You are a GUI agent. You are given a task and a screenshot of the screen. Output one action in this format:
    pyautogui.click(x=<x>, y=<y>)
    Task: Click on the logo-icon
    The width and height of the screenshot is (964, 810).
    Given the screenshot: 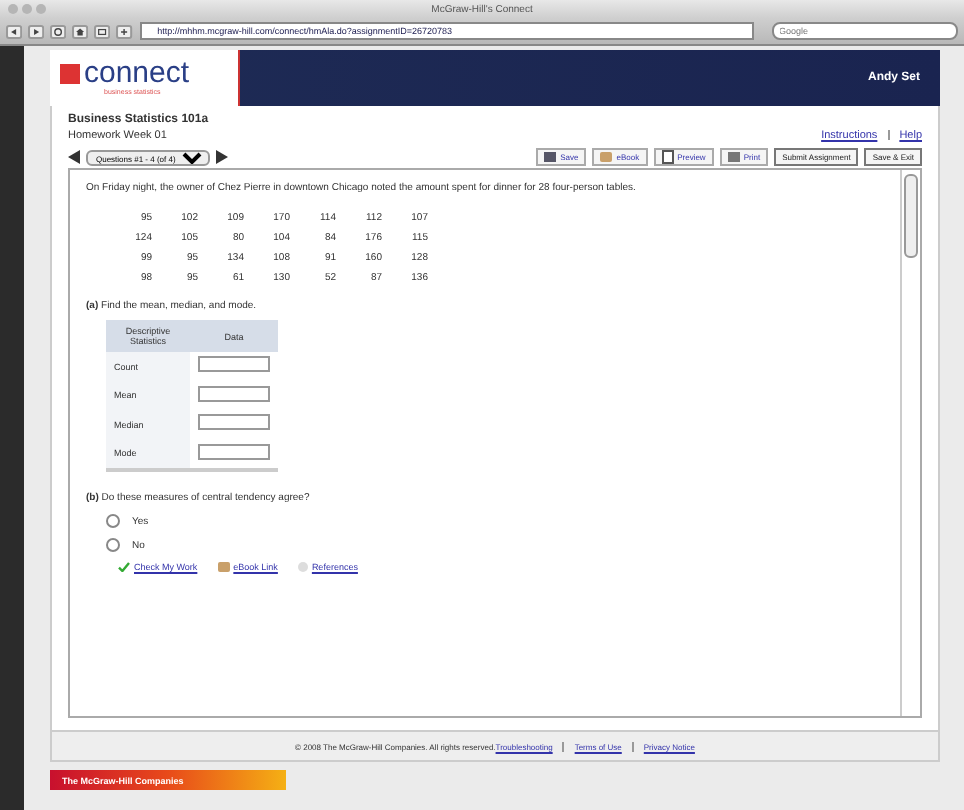 What is the action you would take?
    pyautogui.click(x=70, y=74)
    